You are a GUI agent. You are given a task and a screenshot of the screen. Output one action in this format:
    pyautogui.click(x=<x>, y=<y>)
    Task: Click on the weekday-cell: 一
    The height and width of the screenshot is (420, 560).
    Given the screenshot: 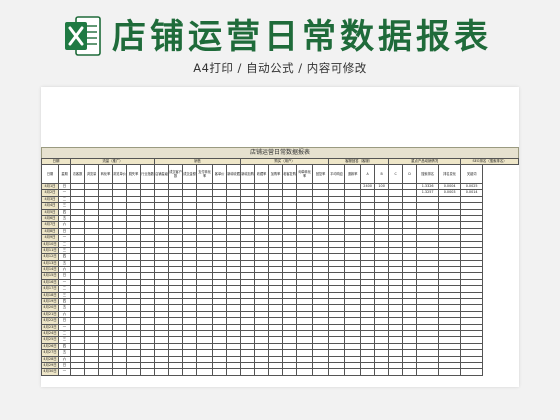 What is the action you would take?
    pyautogui.click(x=64, y=372)
    